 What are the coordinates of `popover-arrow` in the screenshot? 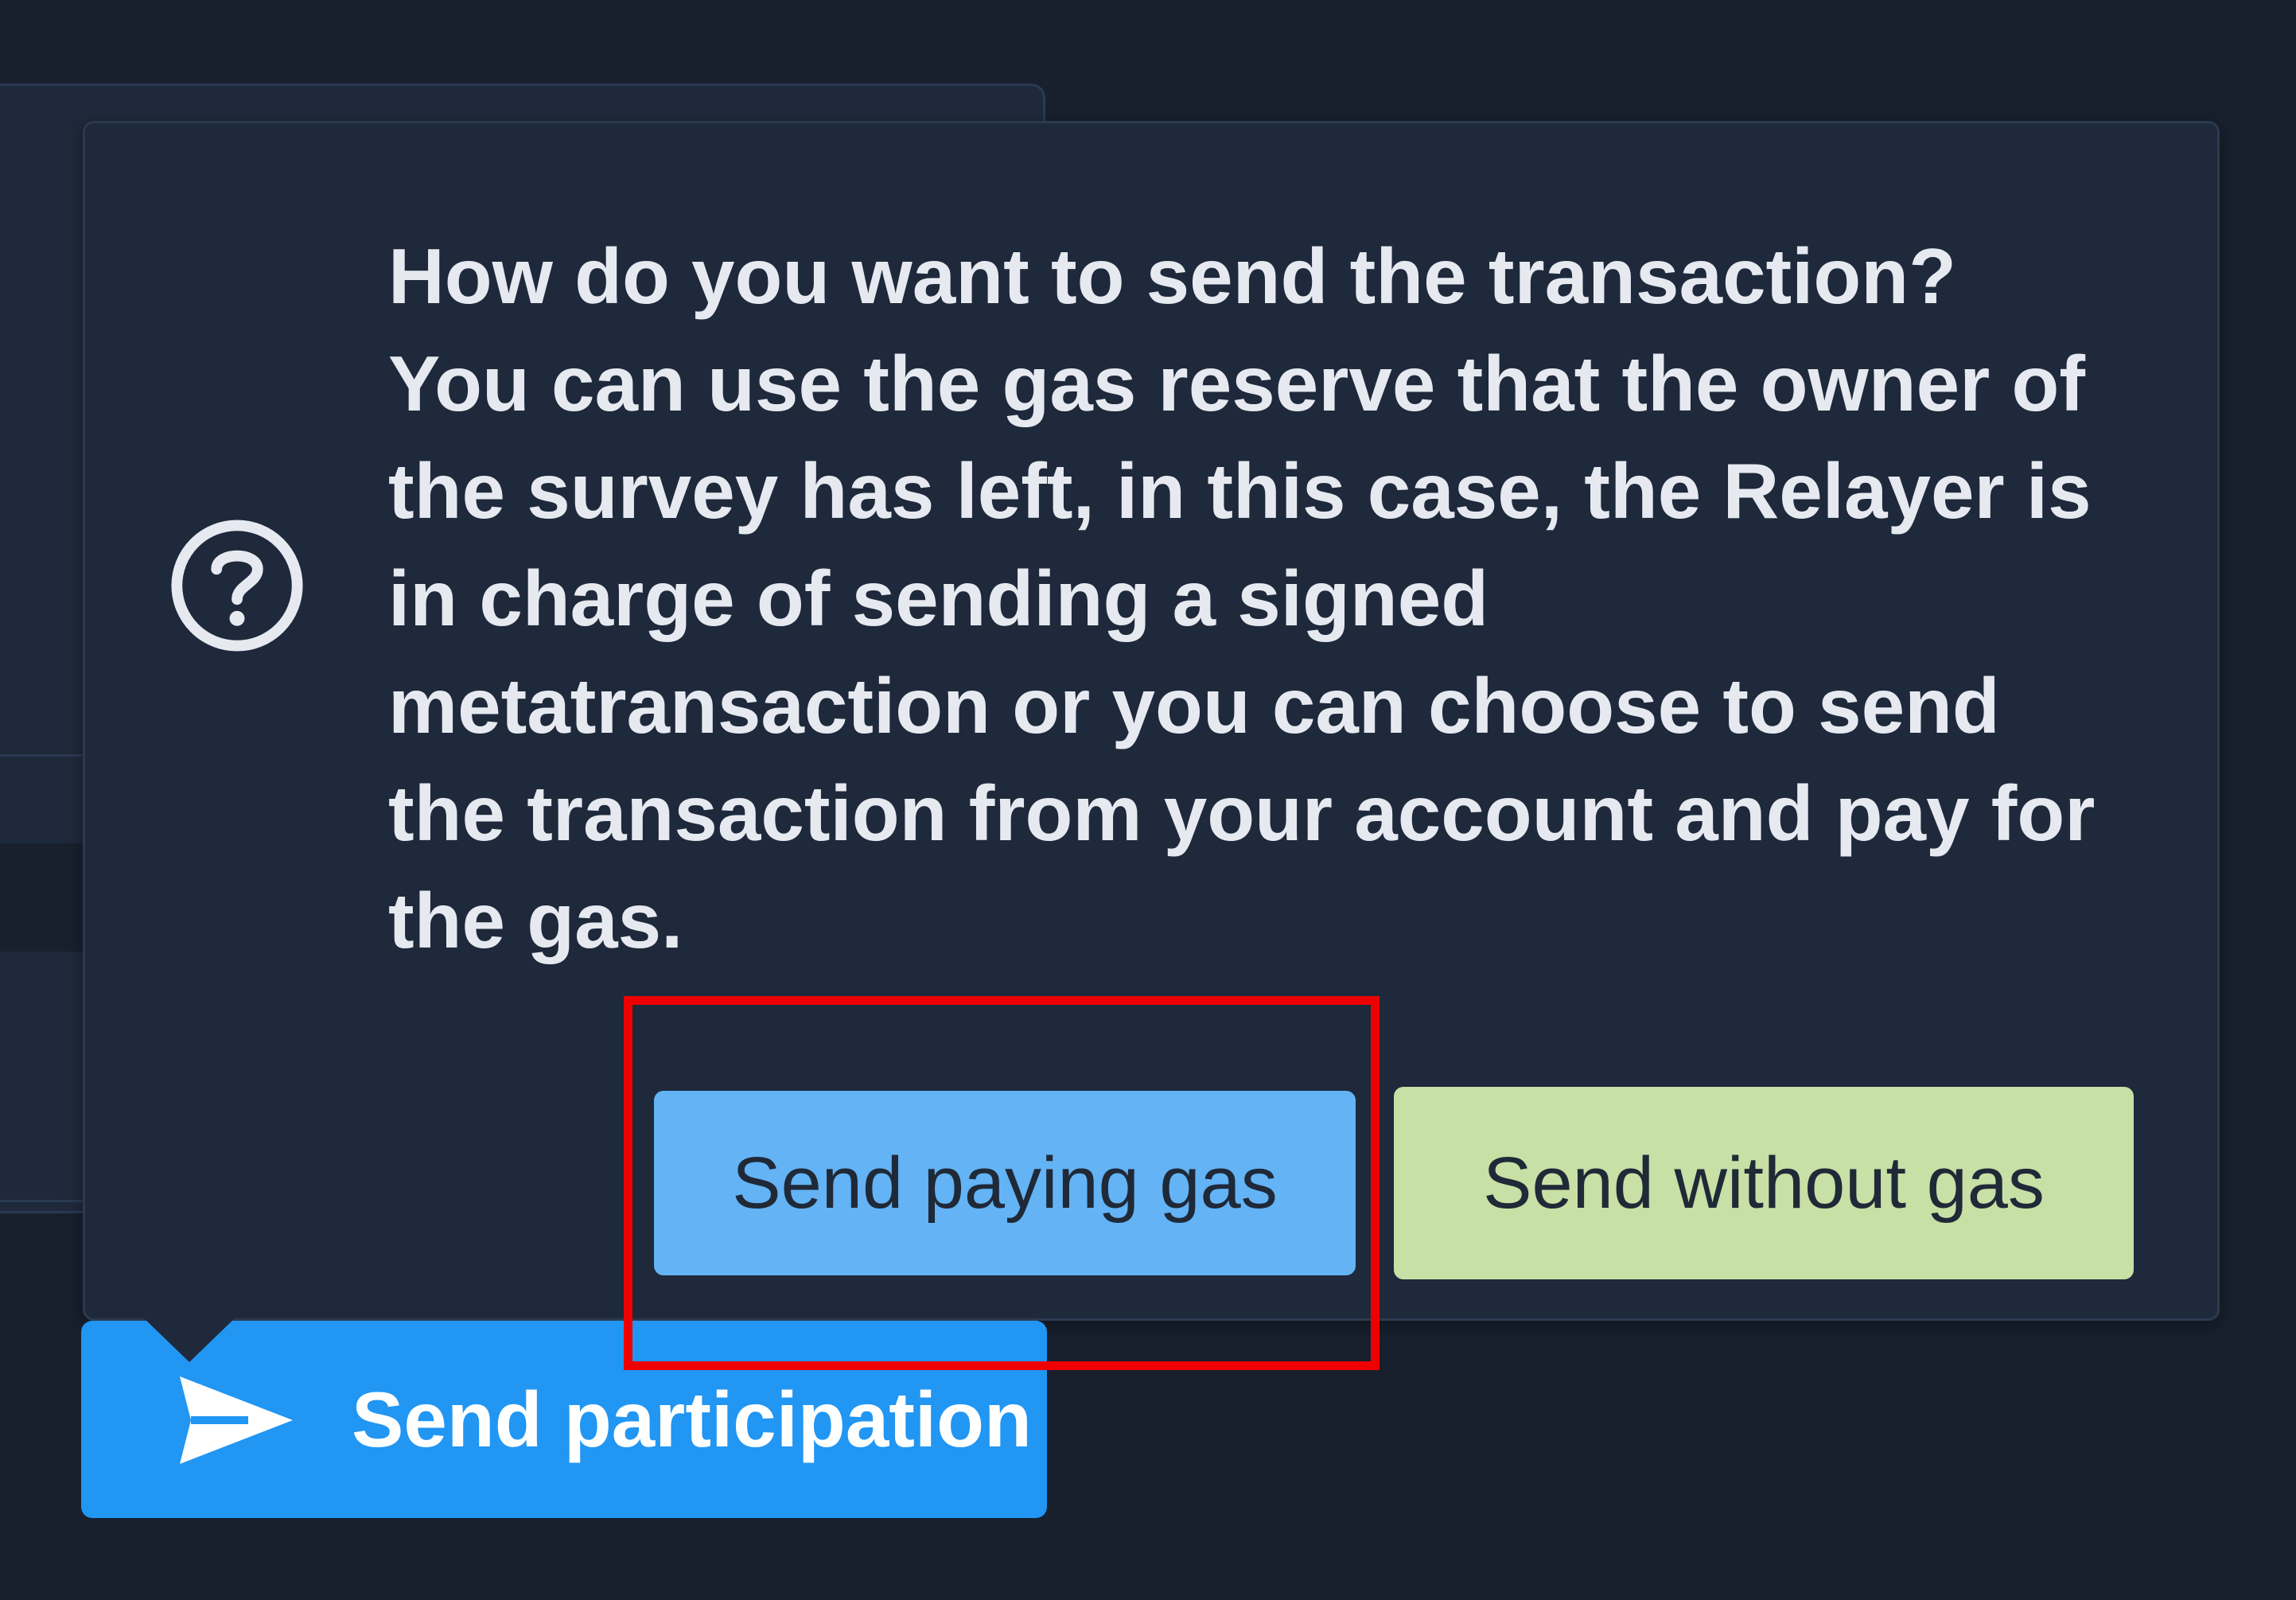 It's located at (189, 1340).